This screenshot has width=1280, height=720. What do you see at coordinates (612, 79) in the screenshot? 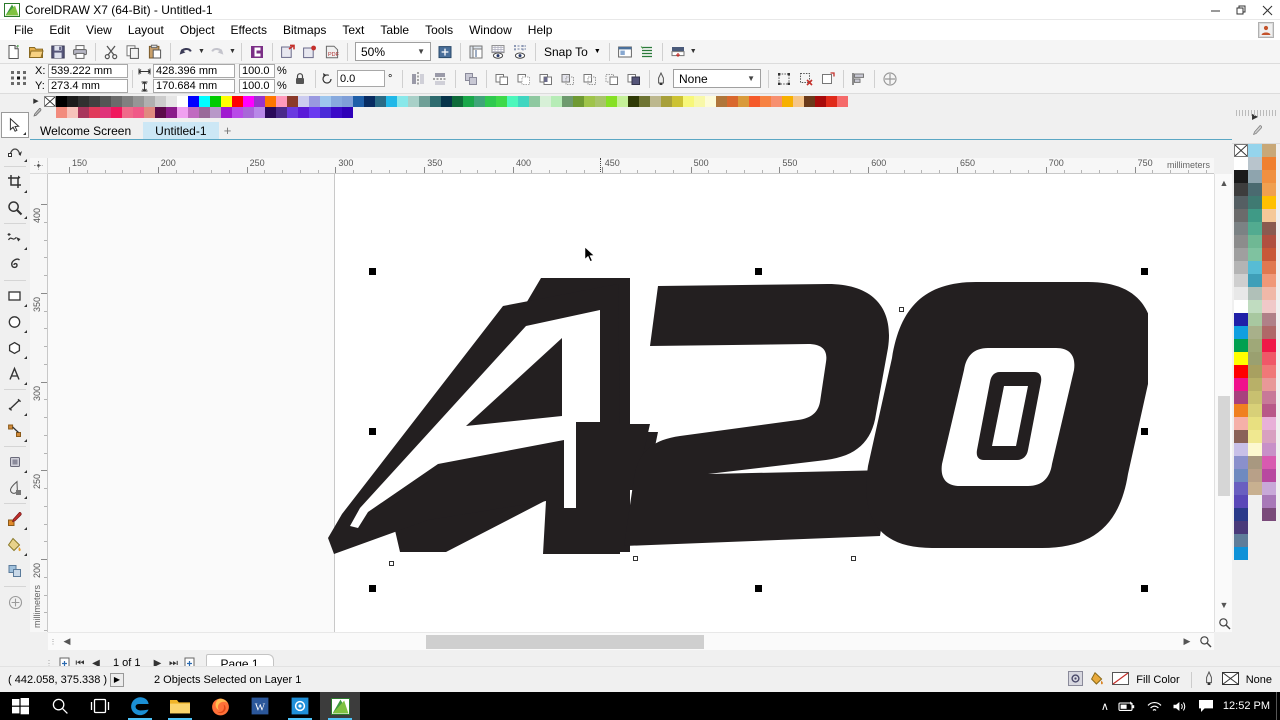
I see `back-minus-front-icon` at bounding box center [612, 79].